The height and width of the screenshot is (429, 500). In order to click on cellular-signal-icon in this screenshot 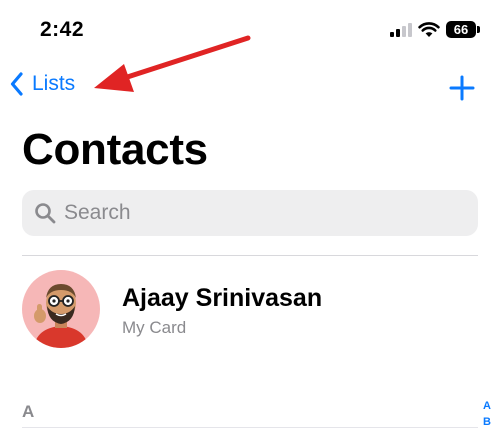, I will do `click(401, 29)`.